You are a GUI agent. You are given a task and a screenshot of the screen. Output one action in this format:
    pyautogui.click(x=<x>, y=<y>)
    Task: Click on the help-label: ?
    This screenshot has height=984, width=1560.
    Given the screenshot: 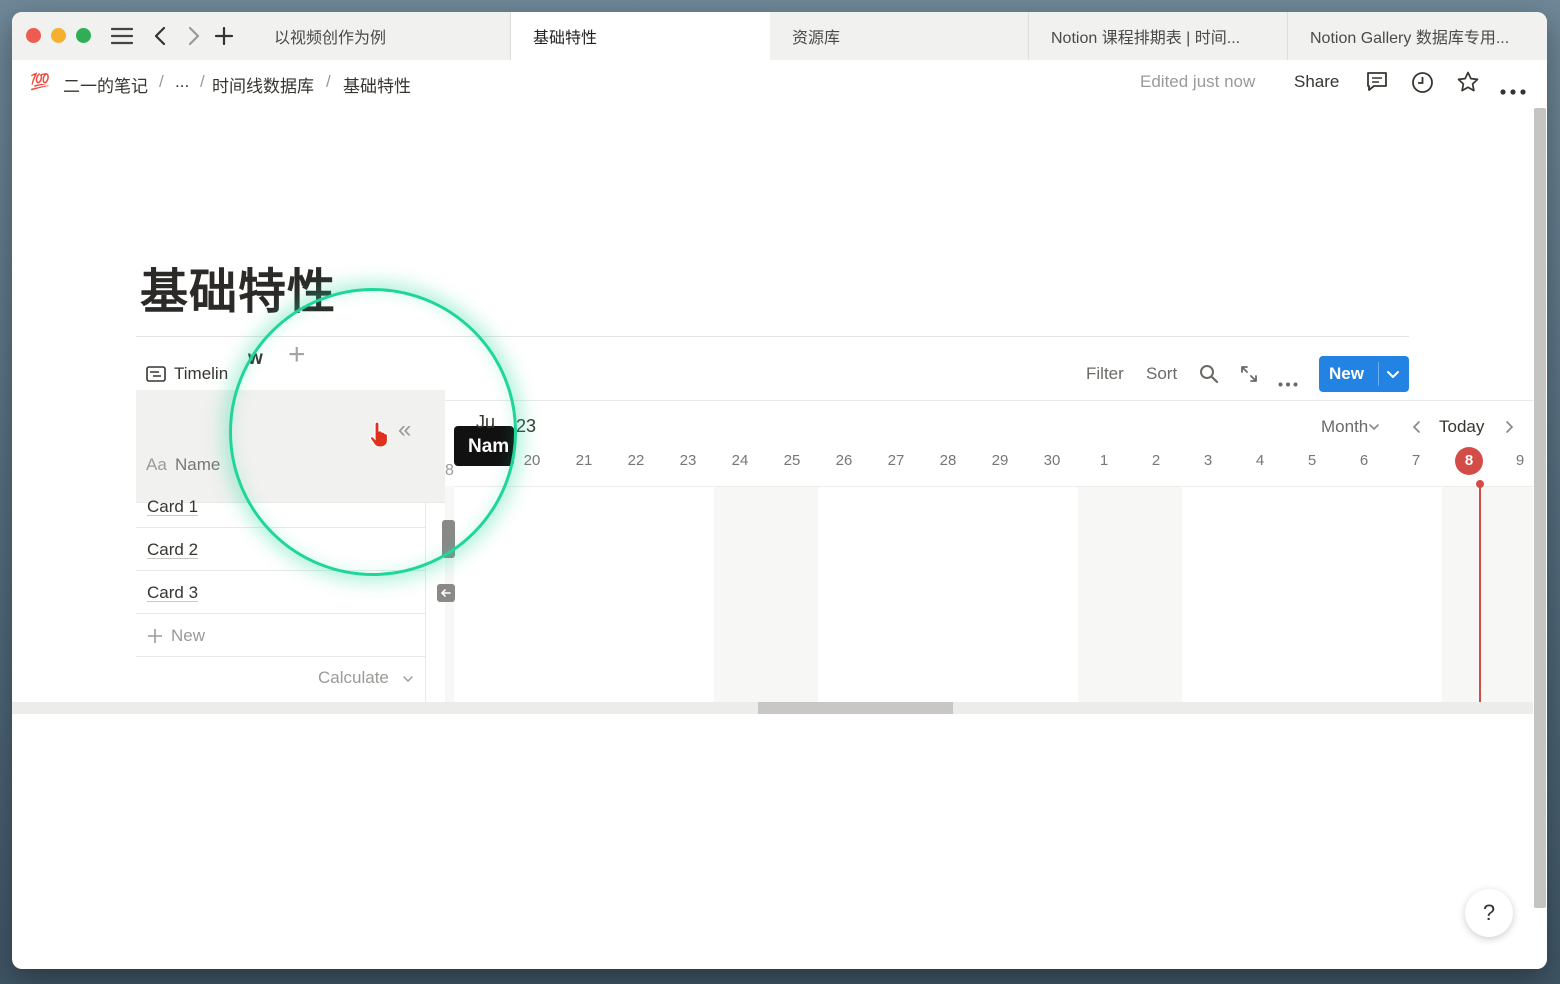 What is the action you would take?
    pyautogui.click(x=1489, y=912)
    